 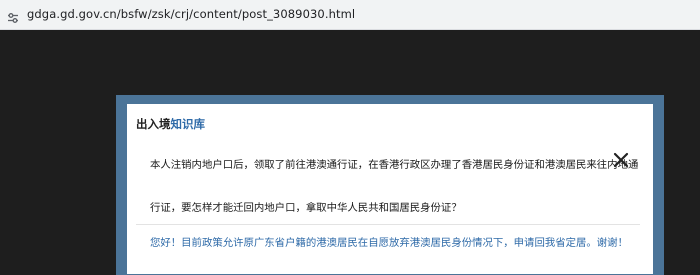 I want to click on modal-title: 出入境知识库, so click(x=170, y=124).